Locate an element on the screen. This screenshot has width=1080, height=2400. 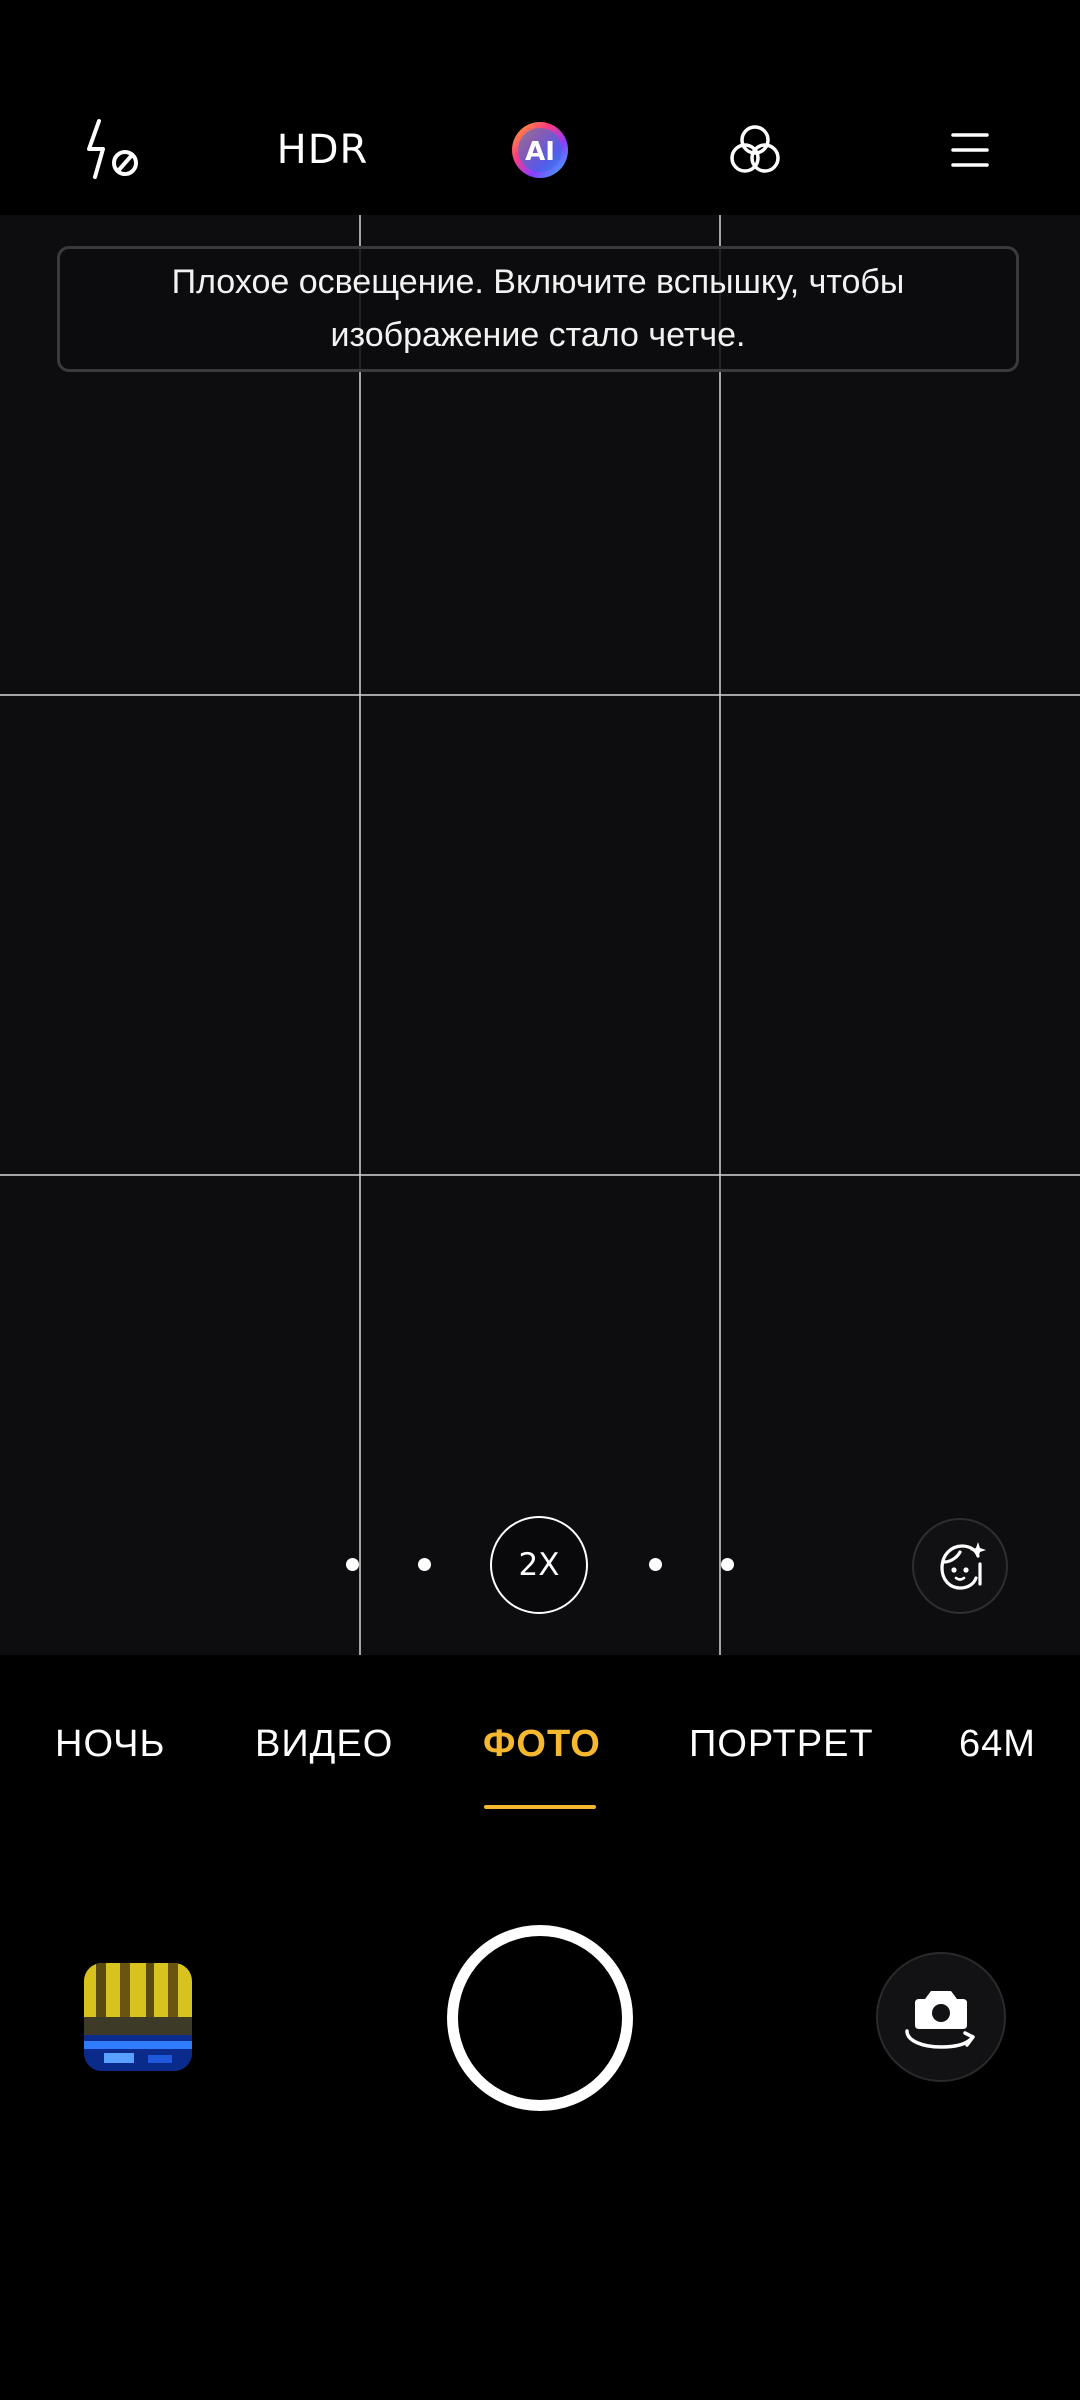
ai-icon: AI is located at coordinates (540, 150).